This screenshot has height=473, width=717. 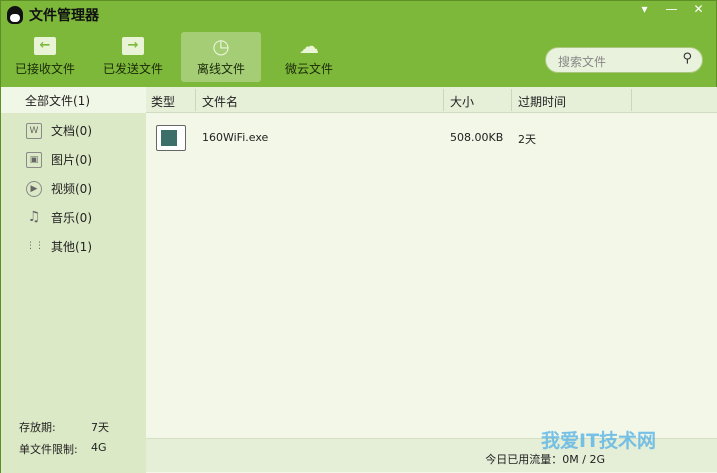 What do you see at coordinates (624, 60) in the screenshot?
I see `search-input: 搜索文件 ⚲` at bounding box center [624, 60].